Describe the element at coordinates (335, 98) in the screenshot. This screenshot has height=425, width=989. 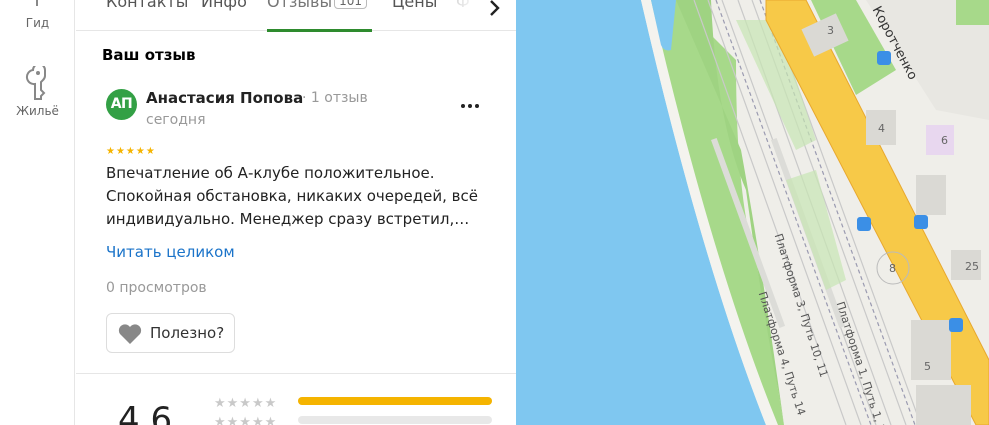
I see `review-author-meta: · 1 отзыв` at that location.